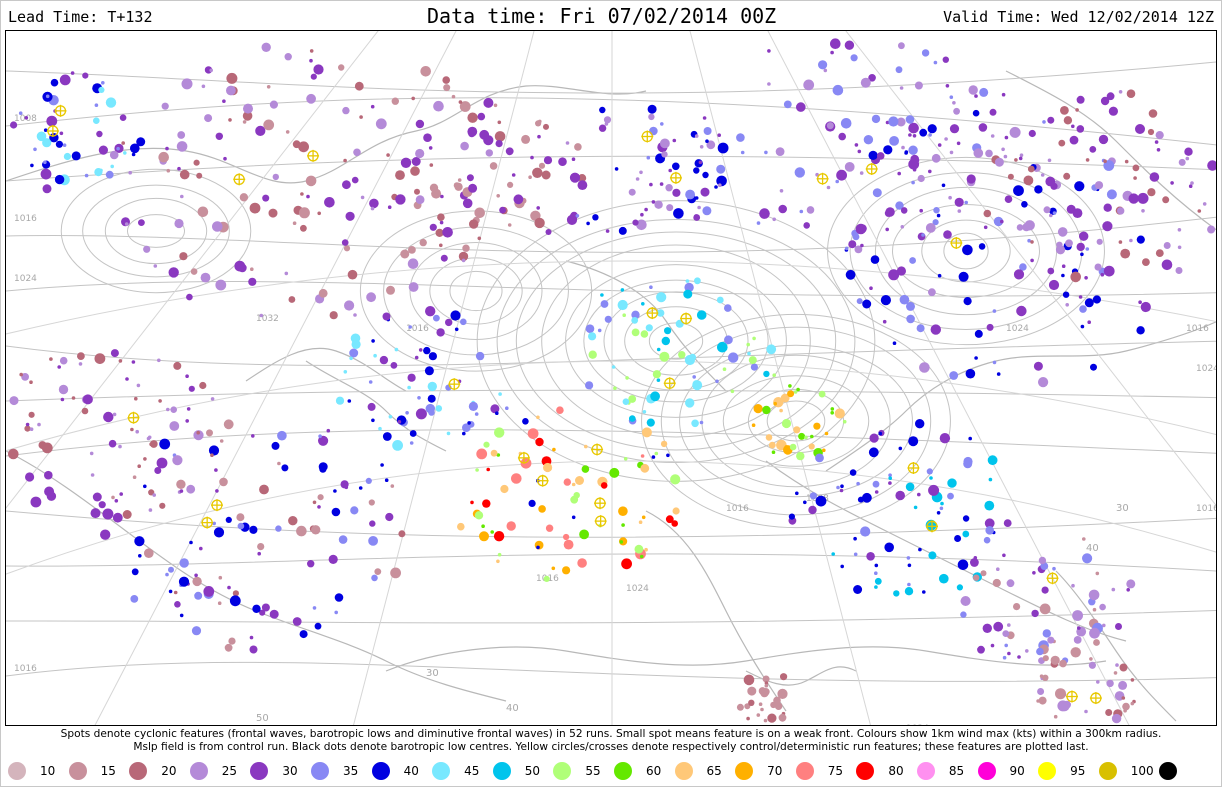 The height and width of the screenshot is (787, 1222). Describe the element at coordinates (156, 231) in the screenshot. I see `isobar` at that location.